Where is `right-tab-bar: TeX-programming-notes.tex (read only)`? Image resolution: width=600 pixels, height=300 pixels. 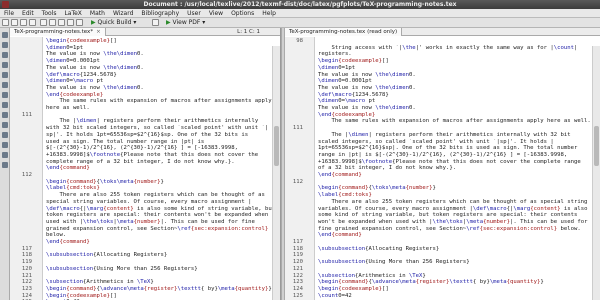 right-tab-bar: TeX-programming-notes.tex (read only) is located at coordinates (442, 32).